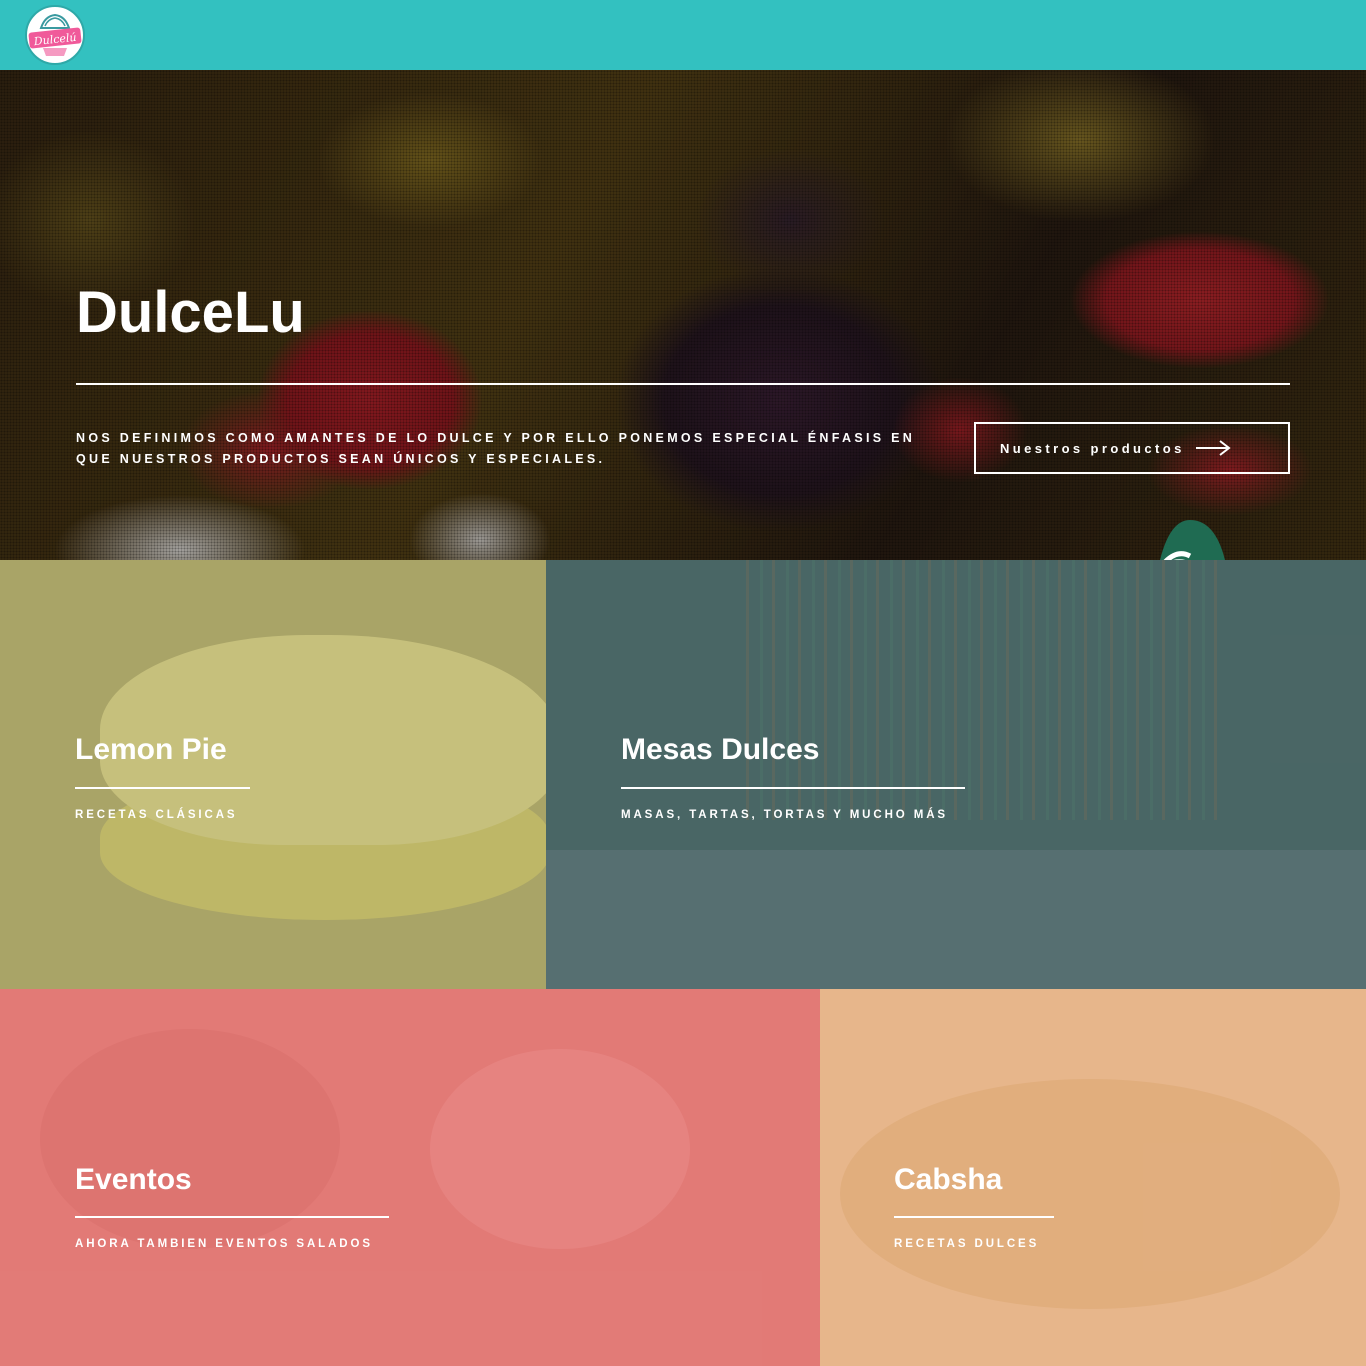 This screenshot has height=1366, width=1366. I want to click on arrow-right-icon, so click(1213, 448).